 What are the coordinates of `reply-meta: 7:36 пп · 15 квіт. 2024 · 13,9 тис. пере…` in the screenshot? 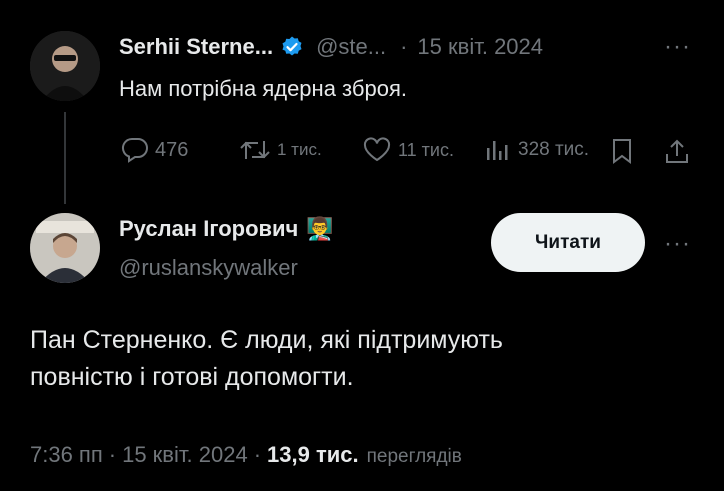 It's located at (246, 455).